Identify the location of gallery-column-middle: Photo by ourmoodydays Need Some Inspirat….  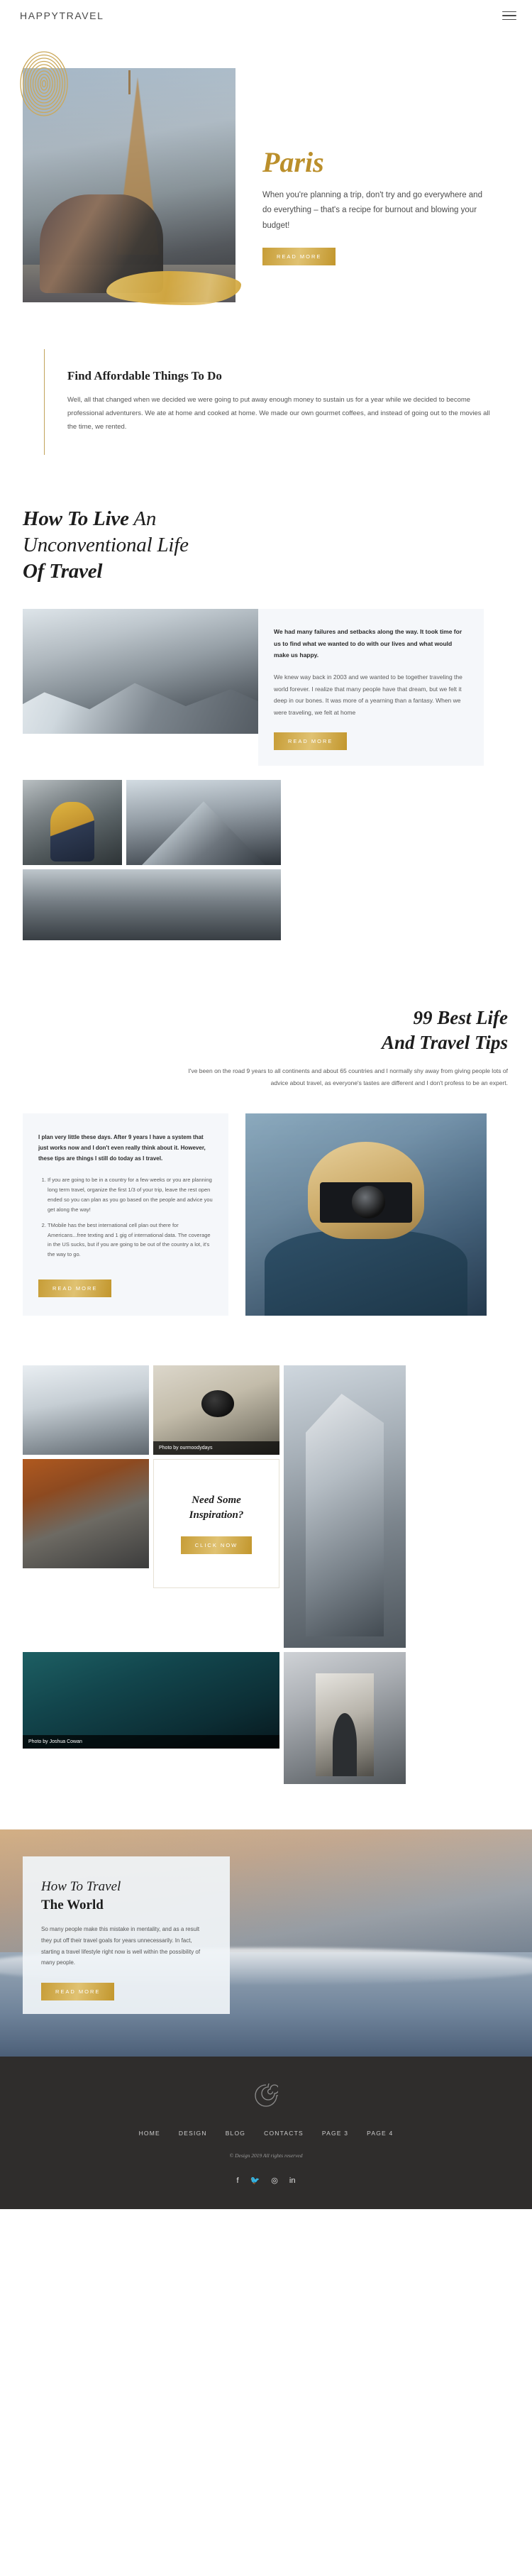
(216, 1506).